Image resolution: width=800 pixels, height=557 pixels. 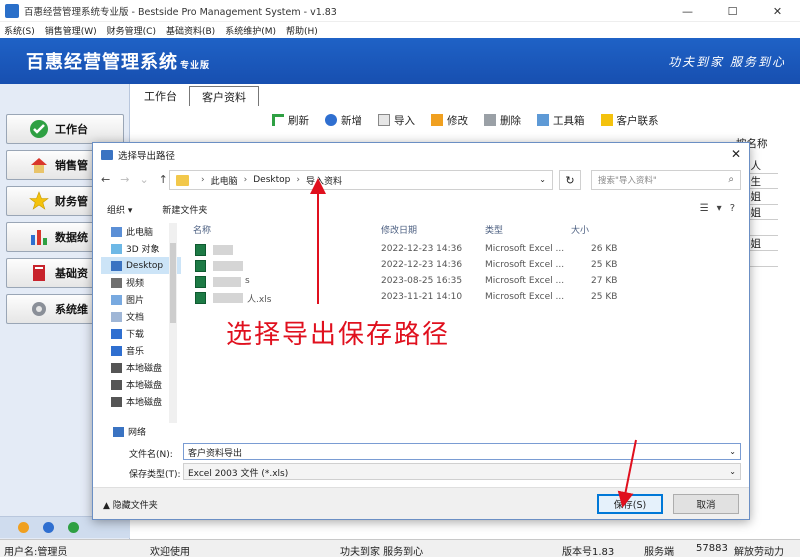 What do you see at coordinates (71, 30) in the screenshot?
I see `menu-sales: 销售管理(W)` at bounding box center [71, 30].